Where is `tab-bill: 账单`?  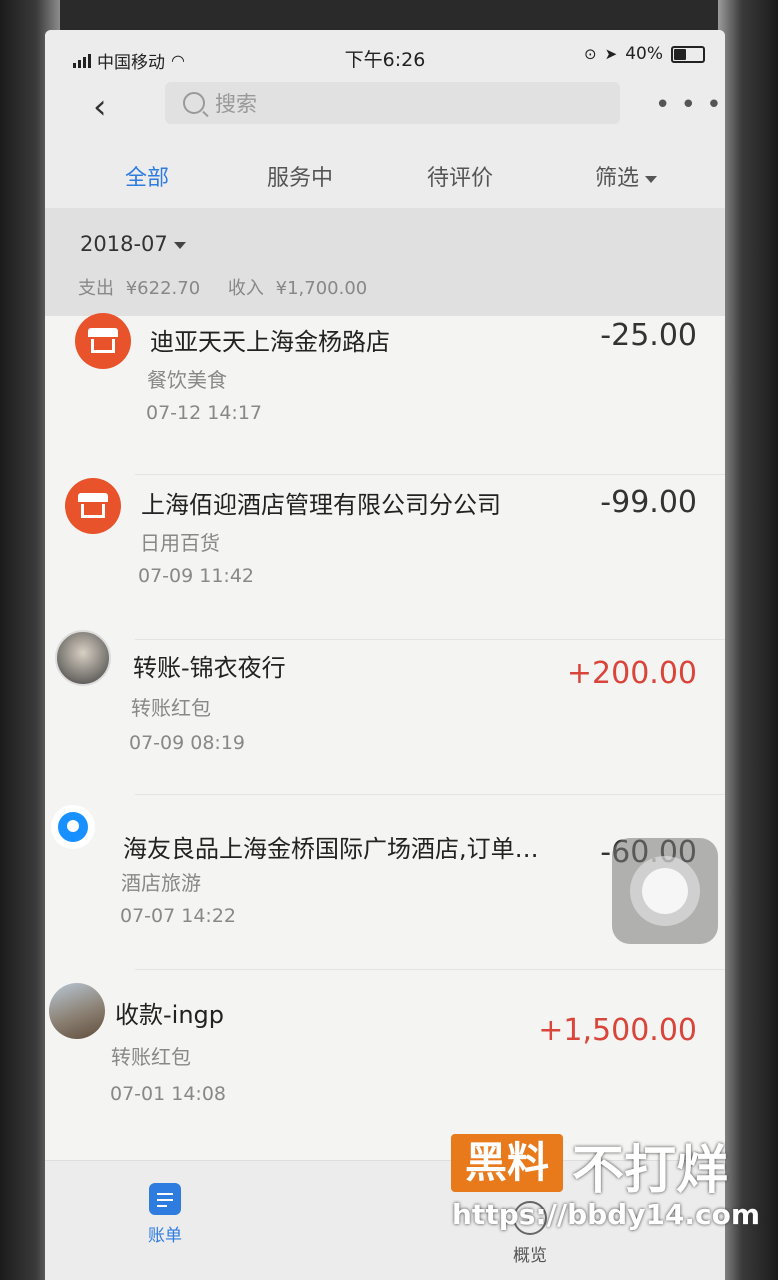
tab-bill: 账单 is located at coordinates (165, 1214).